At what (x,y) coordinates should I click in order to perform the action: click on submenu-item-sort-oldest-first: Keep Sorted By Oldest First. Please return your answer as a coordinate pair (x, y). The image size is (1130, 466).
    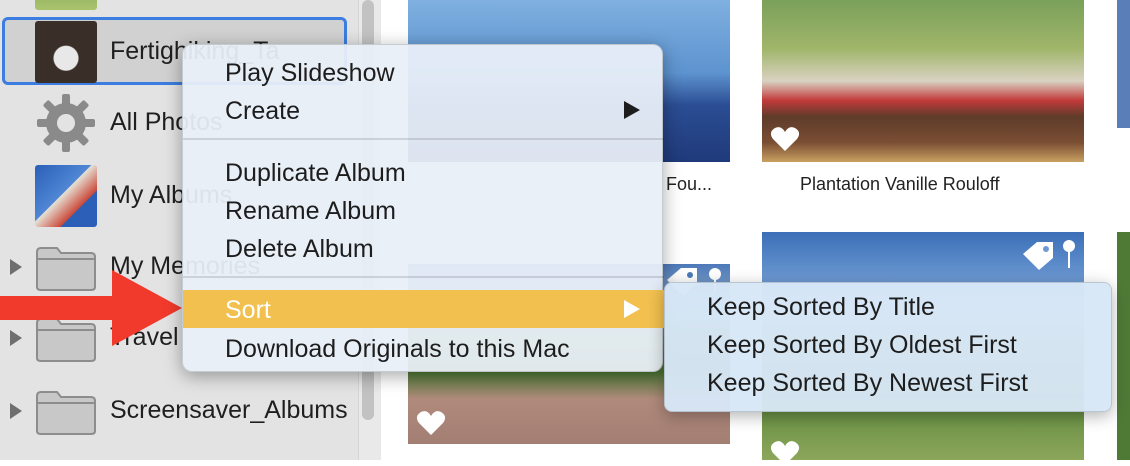
    Looking at the image, I should click on (862, 345).